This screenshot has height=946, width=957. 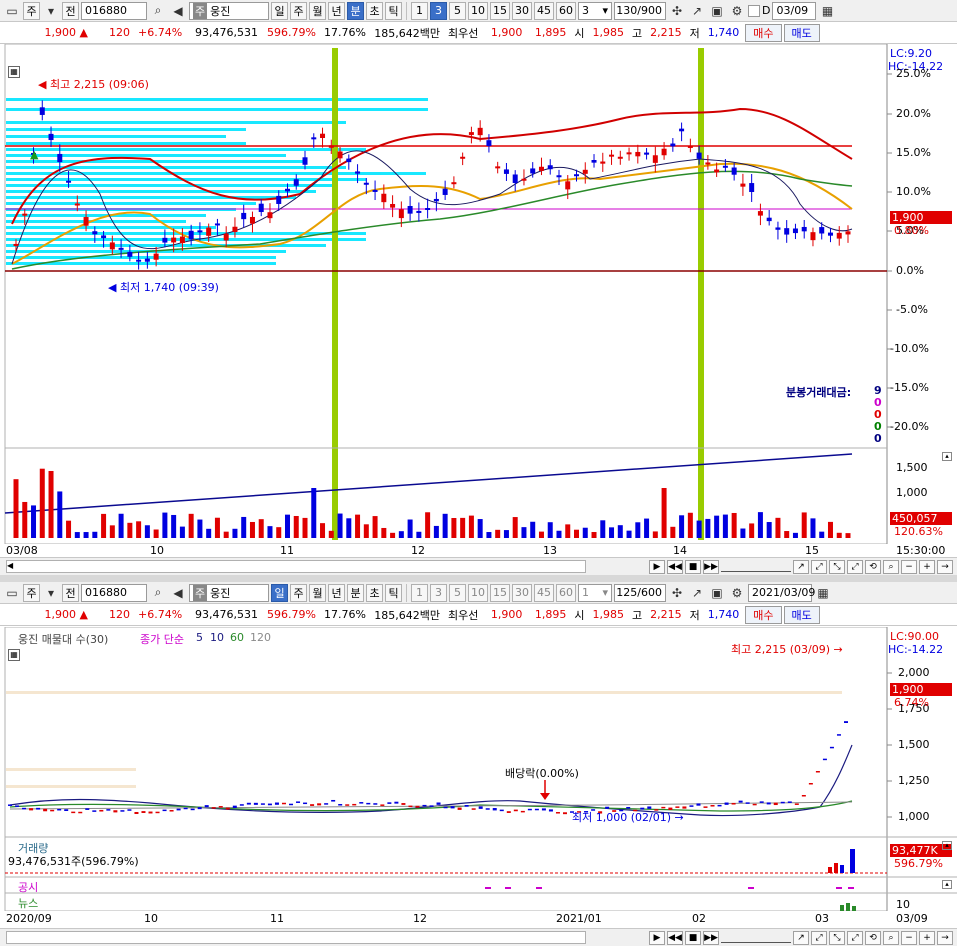 I want to click on date-input: 2021/03/09, so click(x=781, y=592).